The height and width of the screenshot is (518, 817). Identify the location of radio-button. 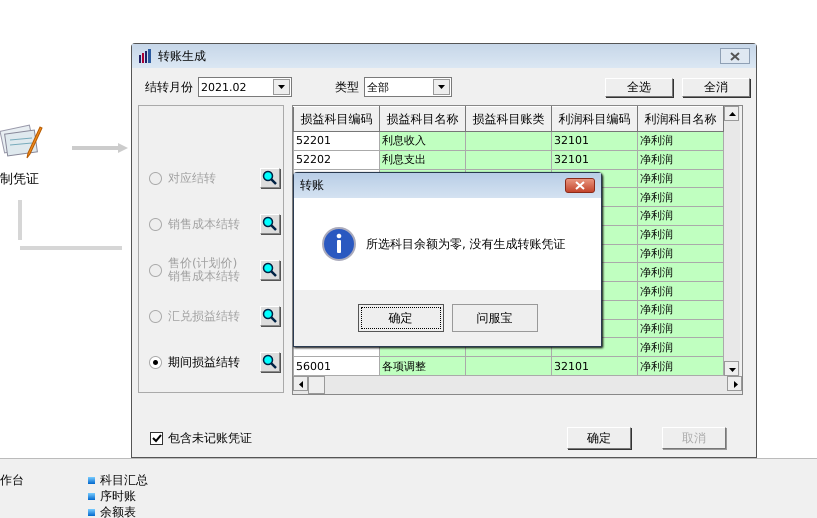
(155, 362).